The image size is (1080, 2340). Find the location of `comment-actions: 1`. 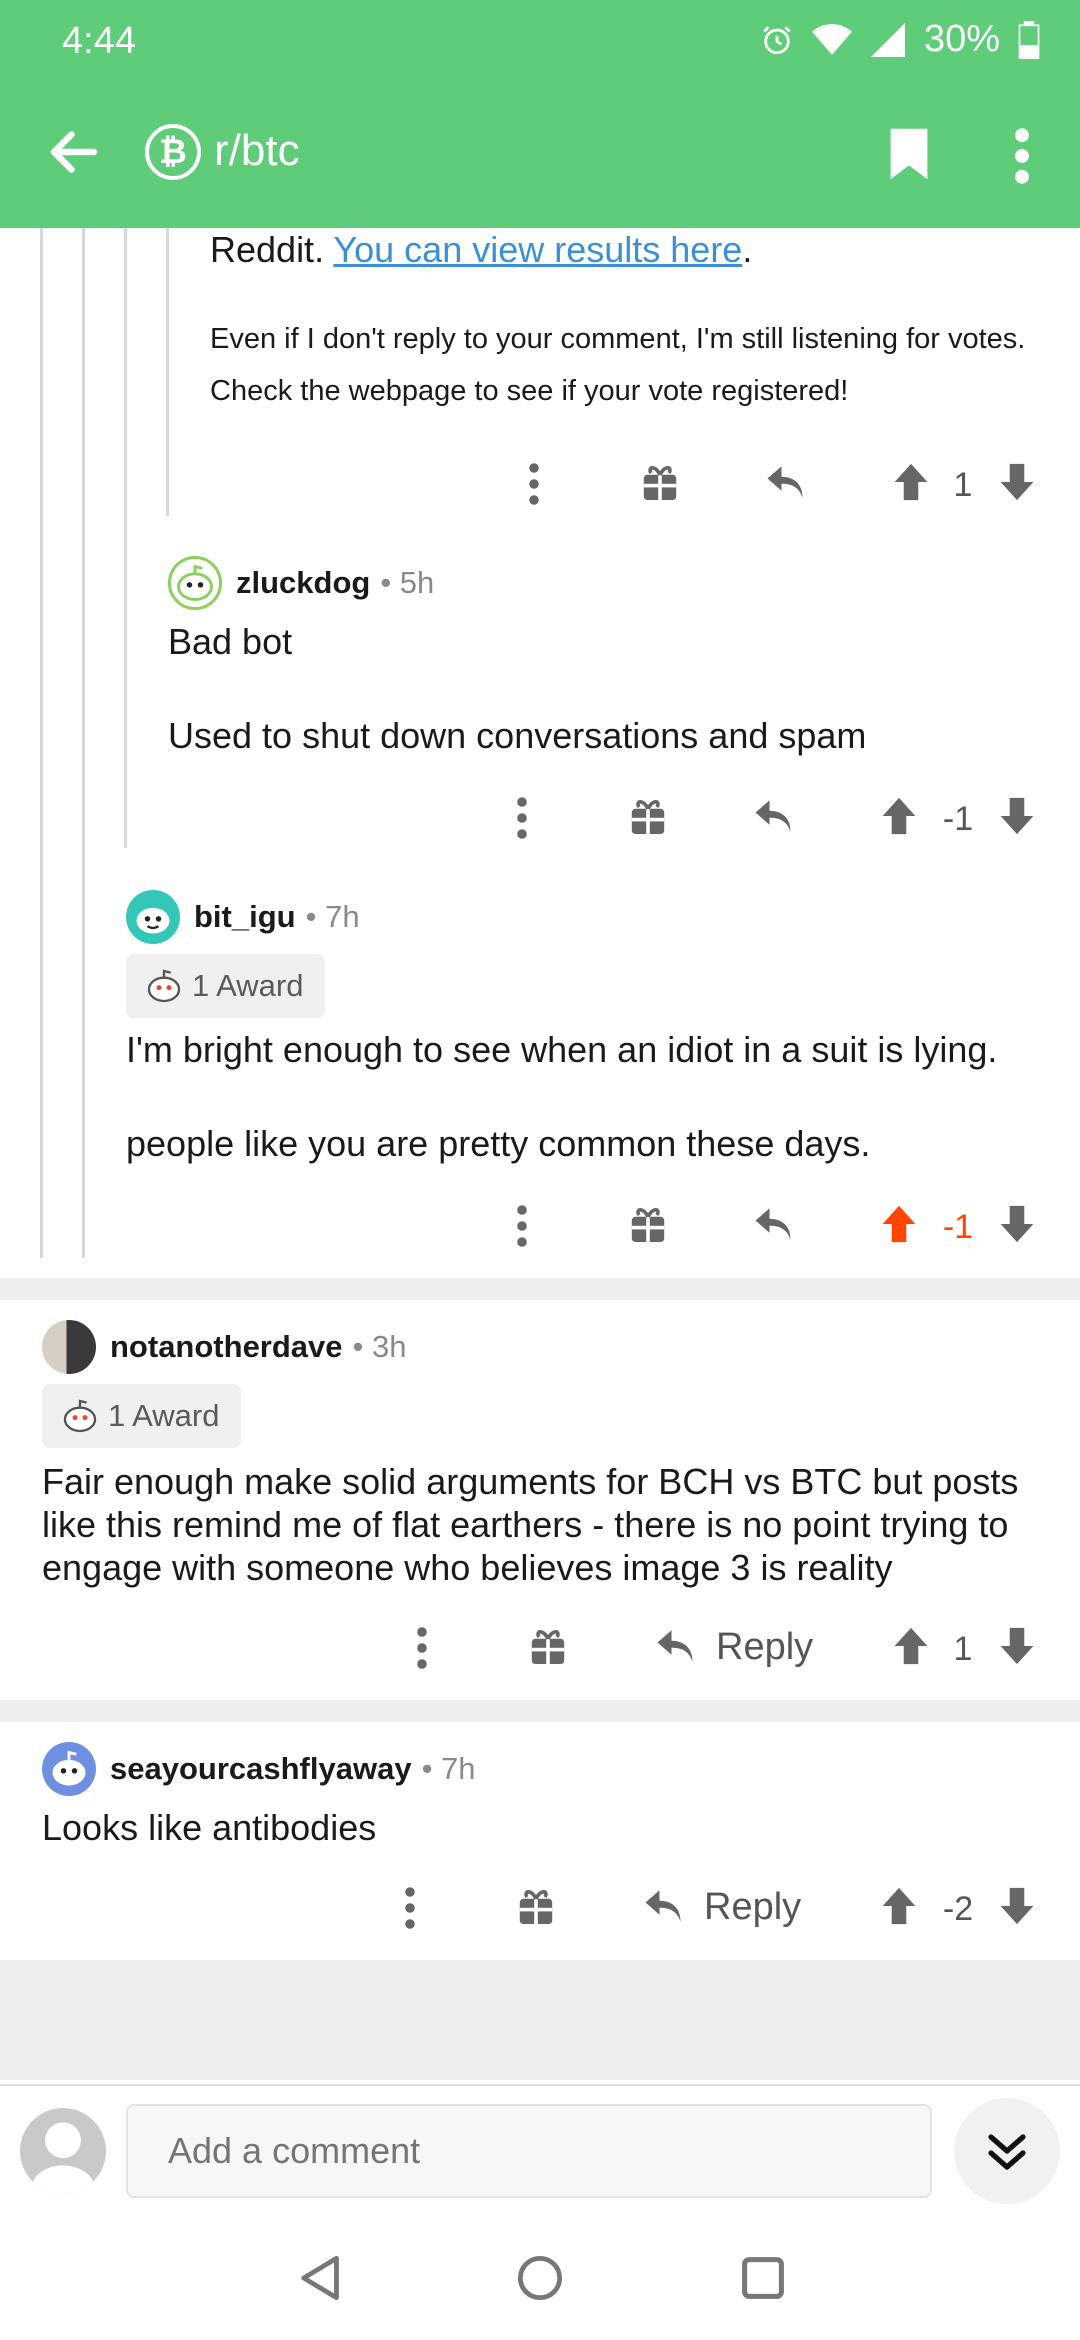

comment-actions: 1 is located at coordinates (540, 486).